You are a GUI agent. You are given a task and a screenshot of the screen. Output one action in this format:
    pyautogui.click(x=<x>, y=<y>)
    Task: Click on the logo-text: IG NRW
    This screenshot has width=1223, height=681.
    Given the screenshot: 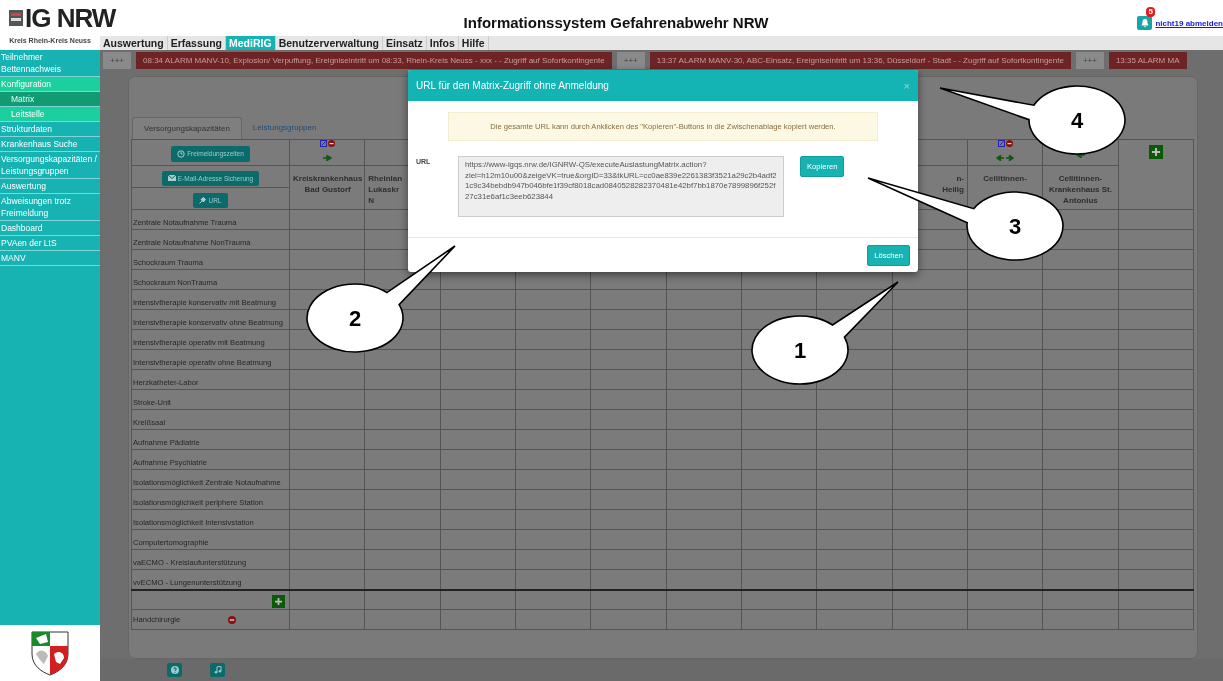 What is the action you would take?
    pyautogui.click(x=70, y=18)
    